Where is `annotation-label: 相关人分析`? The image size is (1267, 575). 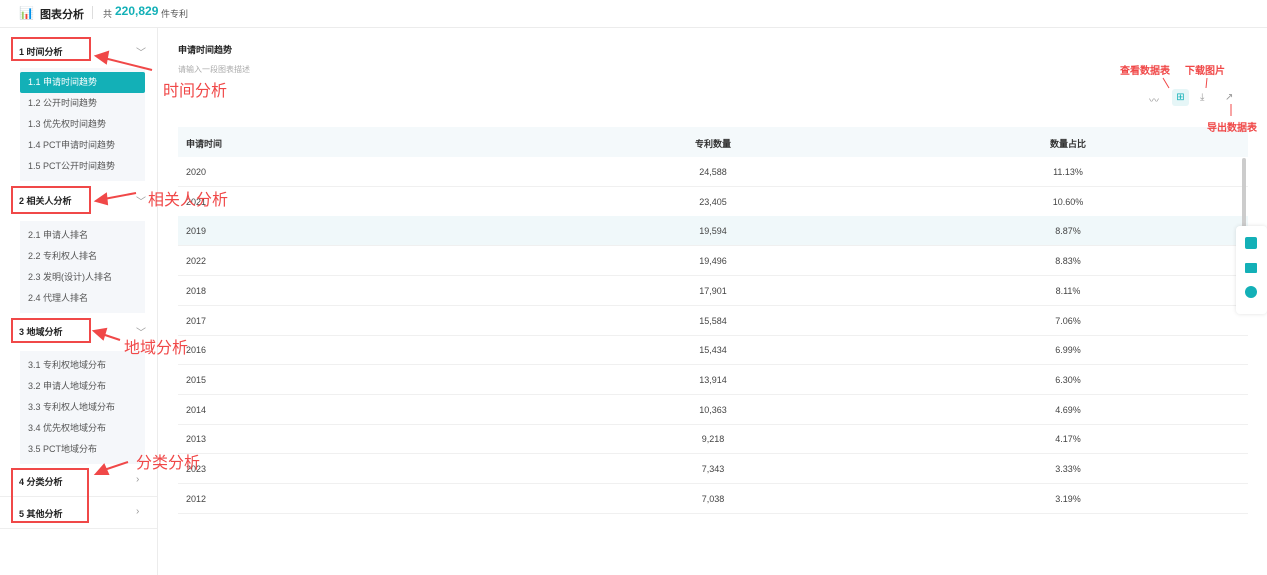
annotation-label: 相关人分析 is located at coordinates (188, 200).